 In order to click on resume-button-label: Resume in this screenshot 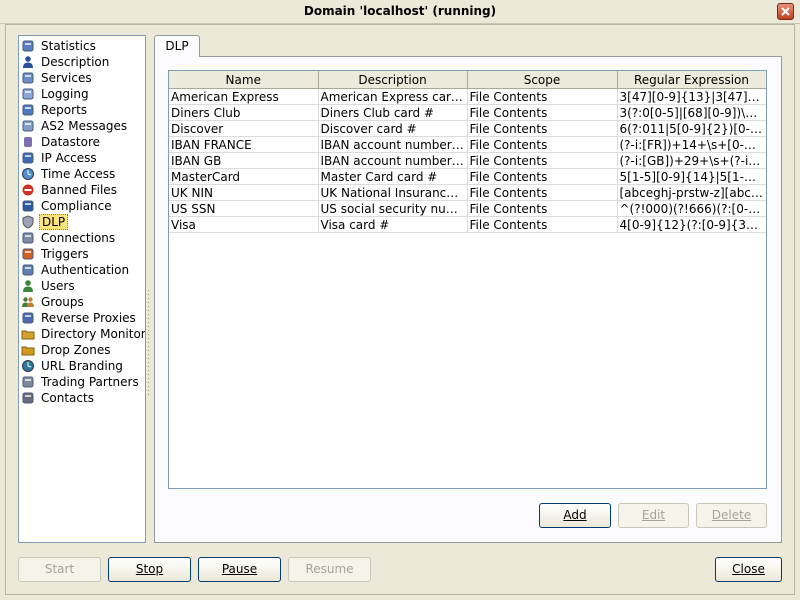, I will do `click(329, 569)`.